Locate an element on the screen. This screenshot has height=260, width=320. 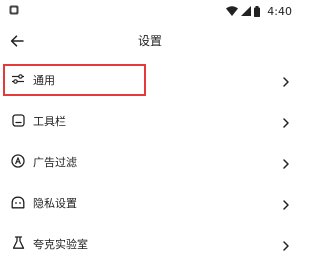
ad-filter-icon is located at coordinates (18, 161).